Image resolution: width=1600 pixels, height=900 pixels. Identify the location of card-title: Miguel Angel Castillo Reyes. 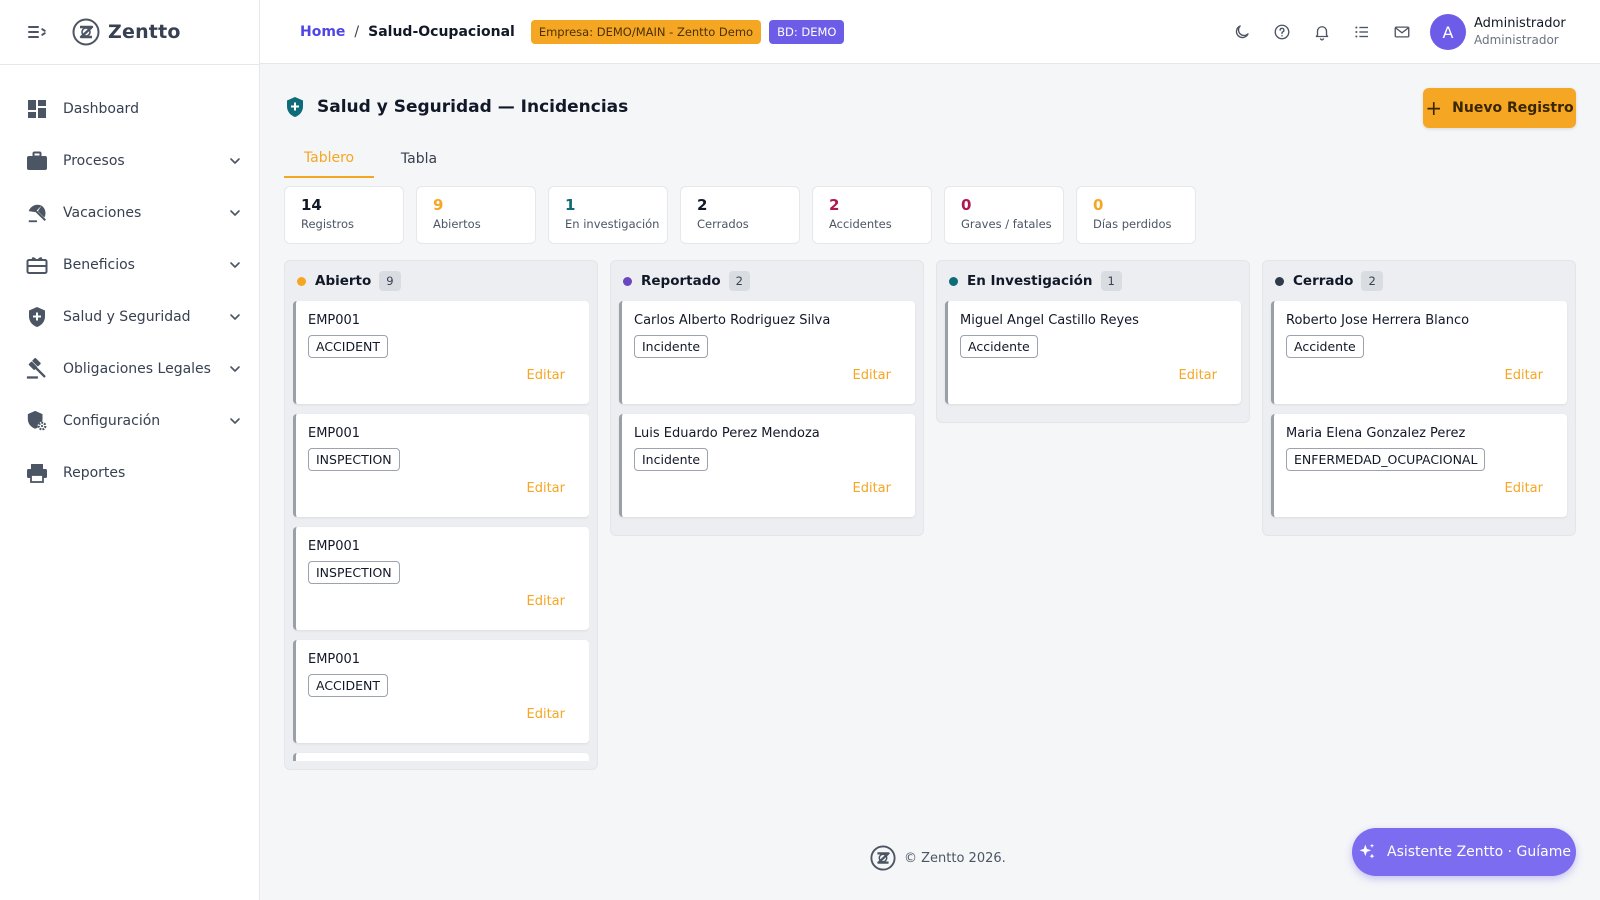
(1049, 320).